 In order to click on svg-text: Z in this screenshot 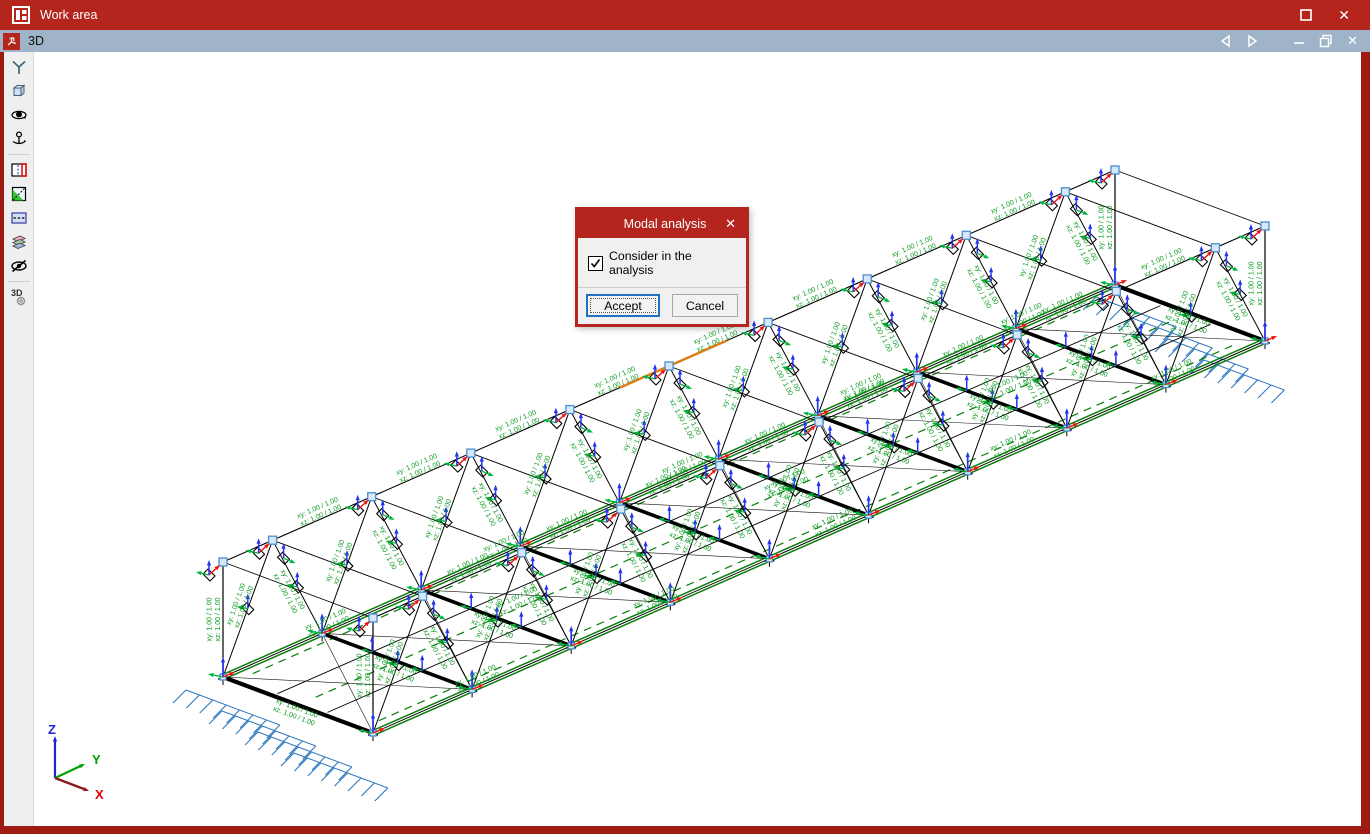, I will do `click(52, 729)`.